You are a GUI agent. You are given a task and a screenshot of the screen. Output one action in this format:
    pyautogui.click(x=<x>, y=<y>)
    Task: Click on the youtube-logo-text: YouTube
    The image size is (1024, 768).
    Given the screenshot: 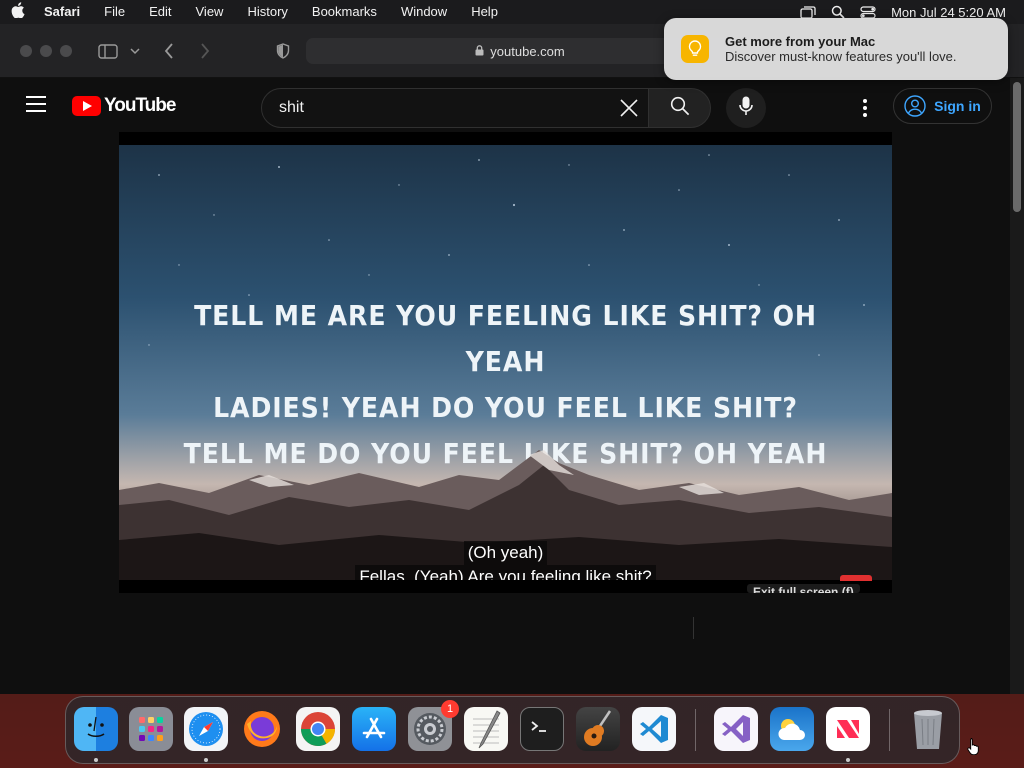 What is the action you would take?
    pyautogui.click(x=140, y=105)
    